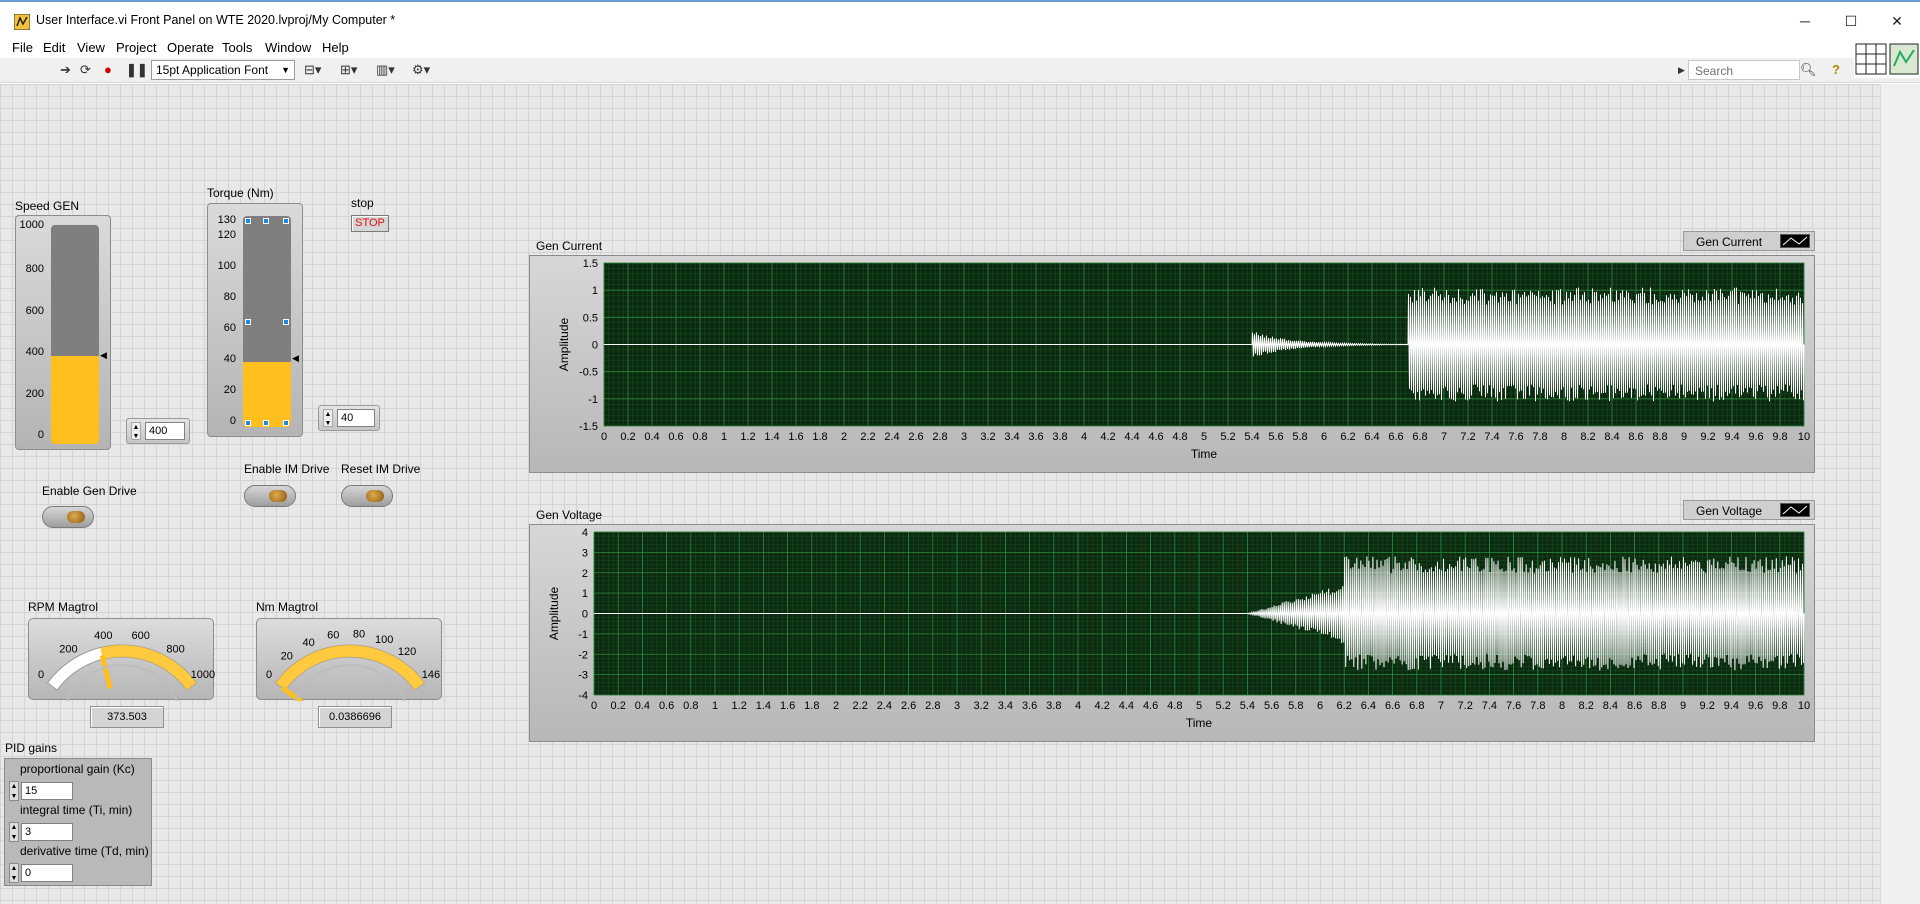 The image size is (1920, 904). Describe the element at coordinates (362, 203) in the screenshot. I see `stop-label: stop` at that location.